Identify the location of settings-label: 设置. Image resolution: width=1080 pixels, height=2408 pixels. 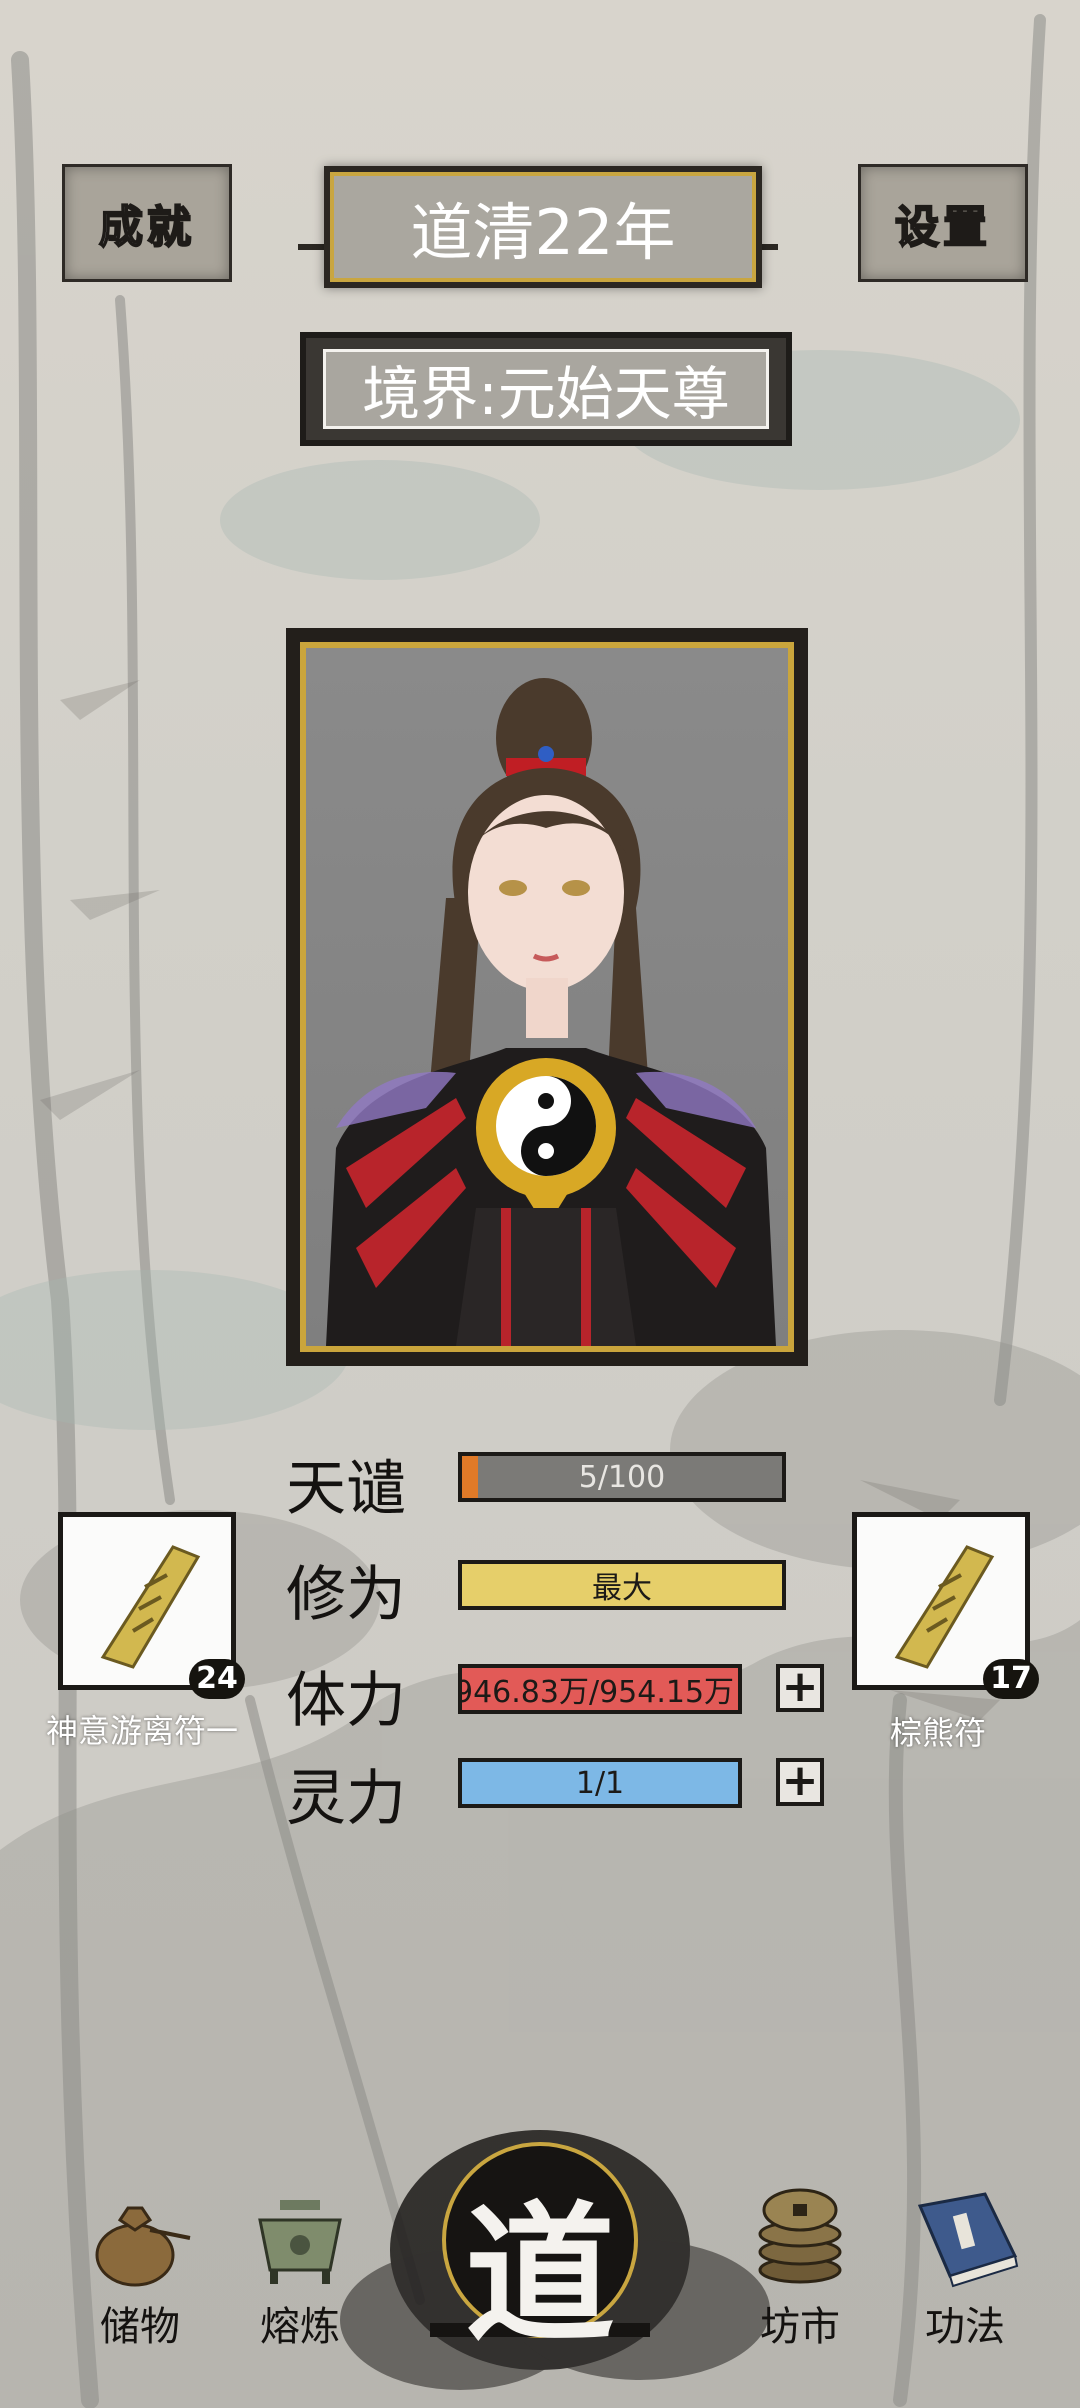
(942, 227).